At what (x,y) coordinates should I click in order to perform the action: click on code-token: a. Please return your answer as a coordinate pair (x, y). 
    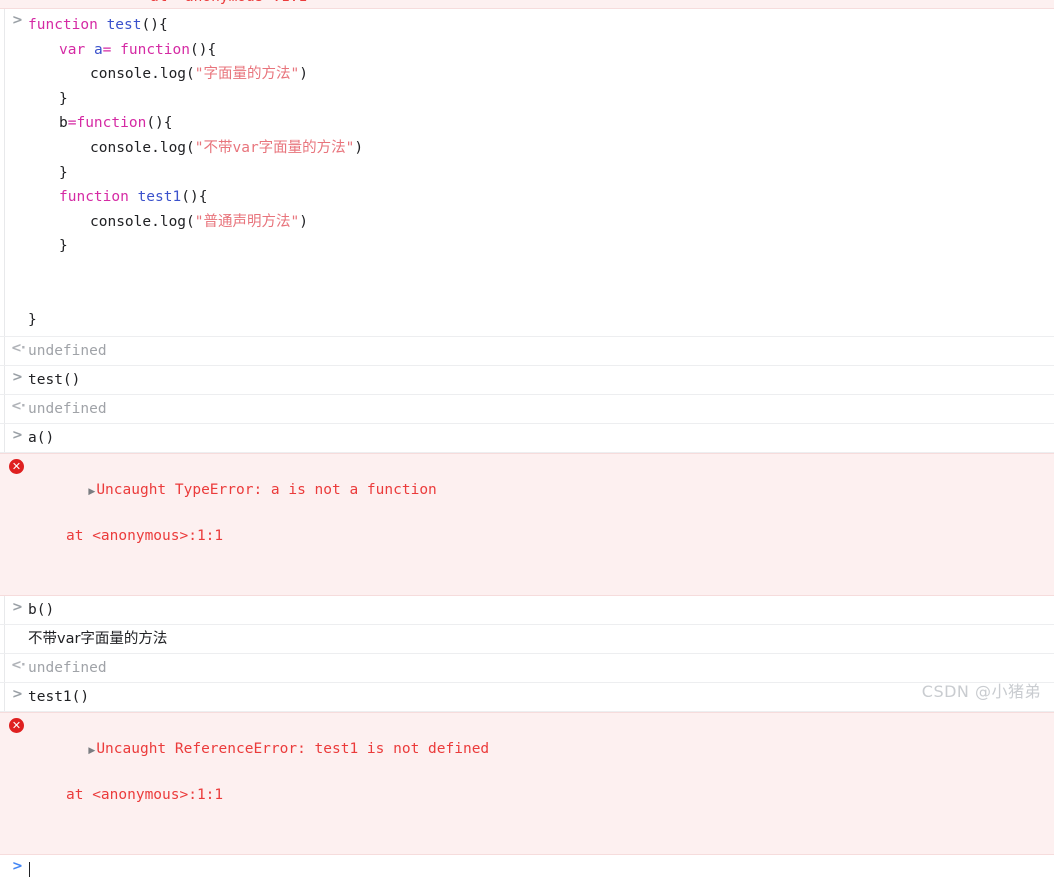
    Looking at the image, I should click on (98, 49).